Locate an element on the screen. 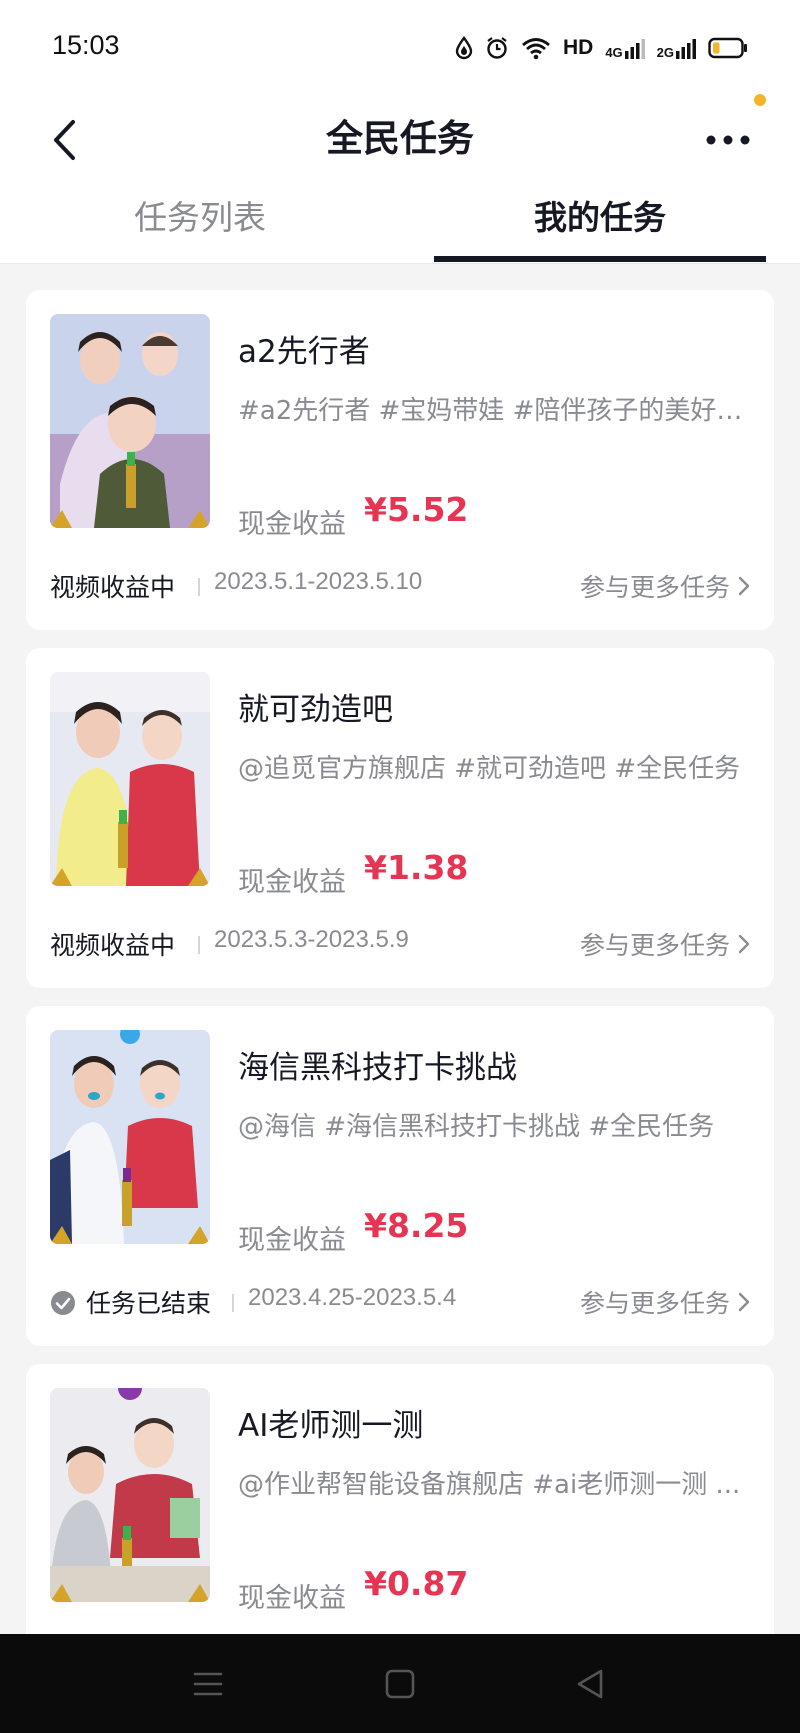 The image size is (800, 1733). signal-2g: 2G is located at coordinates (676, 48).